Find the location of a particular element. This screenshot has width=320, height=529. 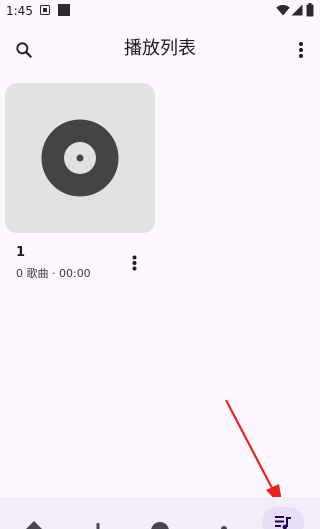

playlist-more-button is located at coordinates (134, 263).